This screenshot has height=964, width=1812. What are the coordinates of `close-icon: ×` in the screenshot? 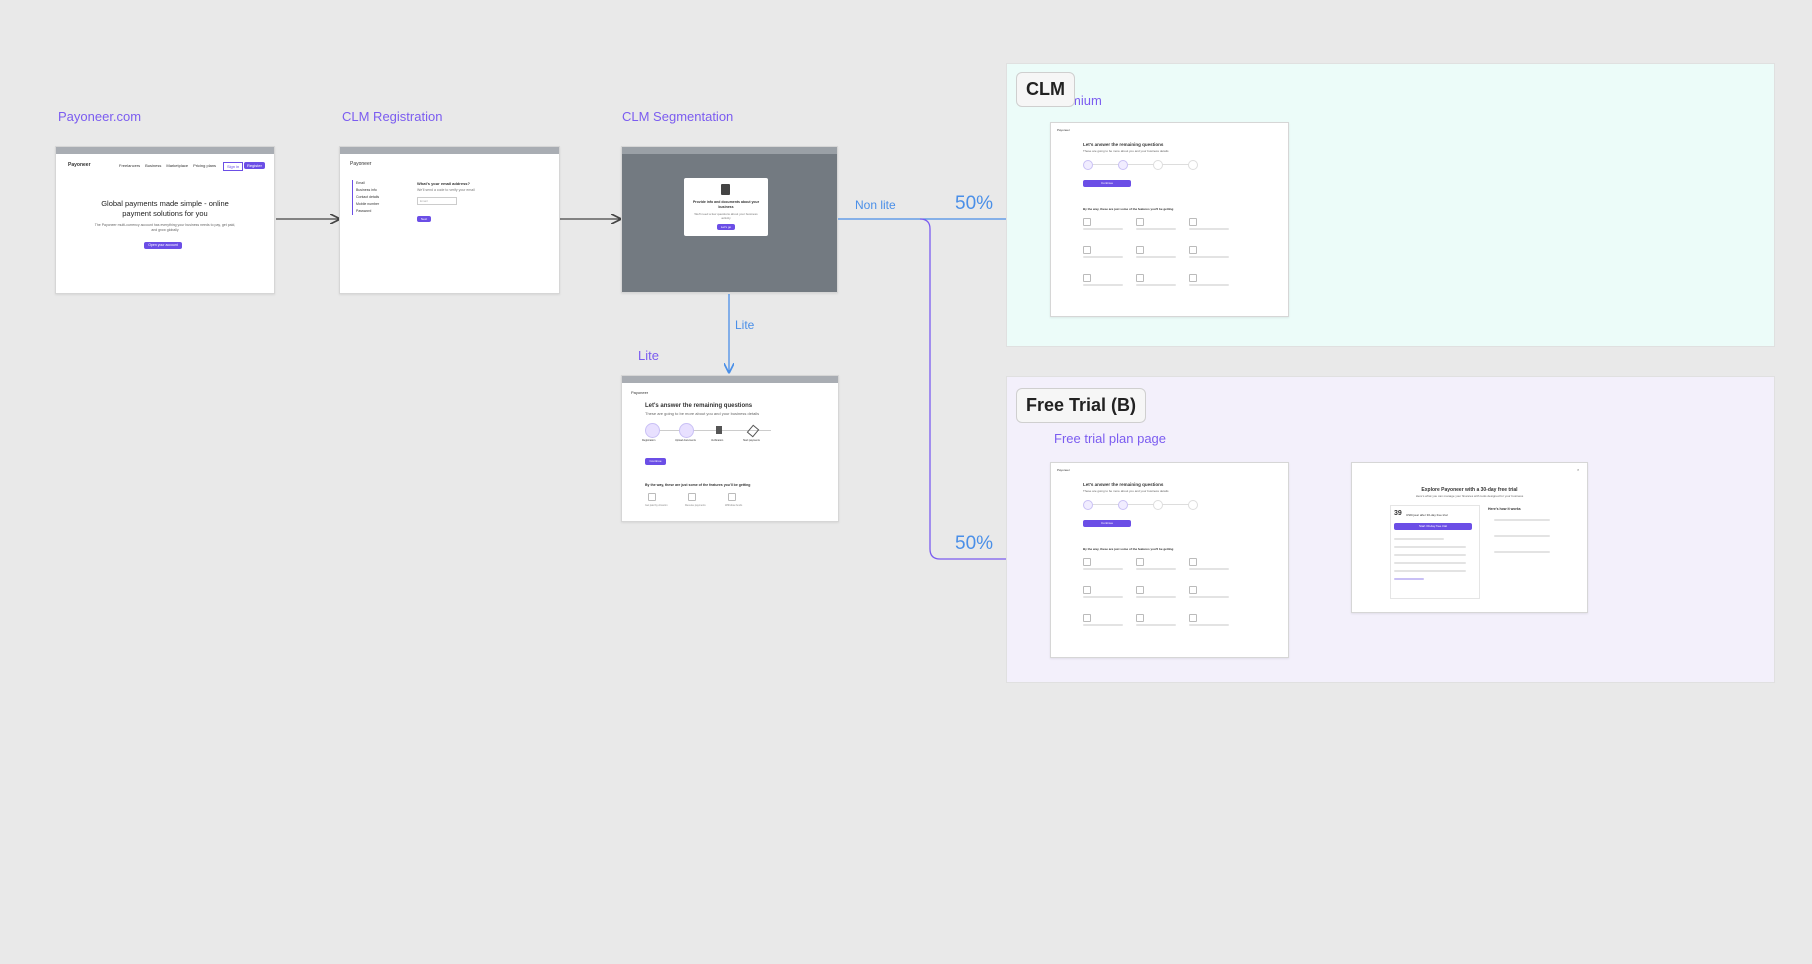 It's located at (1578, 469).